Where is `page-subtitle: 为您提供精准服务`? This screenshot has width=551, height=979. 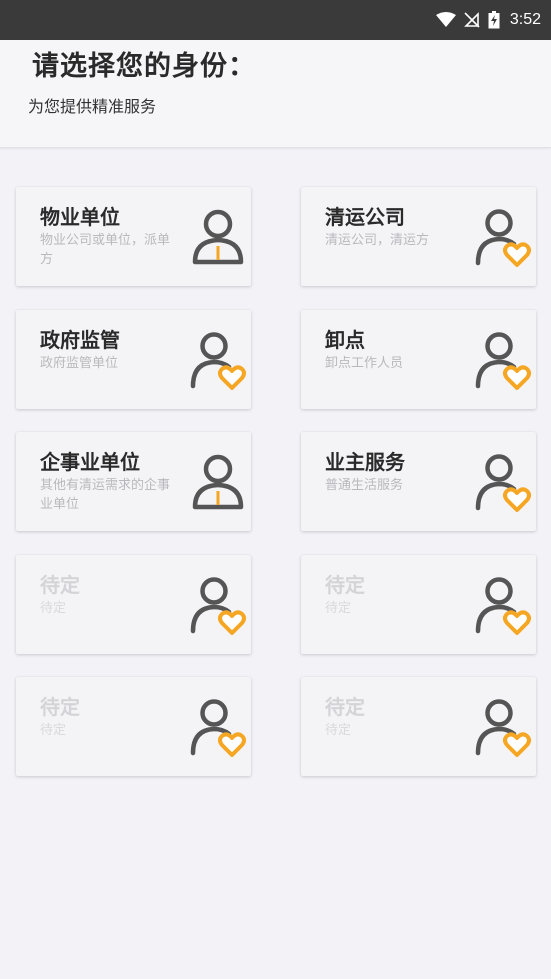 page-subtitle: 为您提供精准服务 is located at coordinates (92, 106).